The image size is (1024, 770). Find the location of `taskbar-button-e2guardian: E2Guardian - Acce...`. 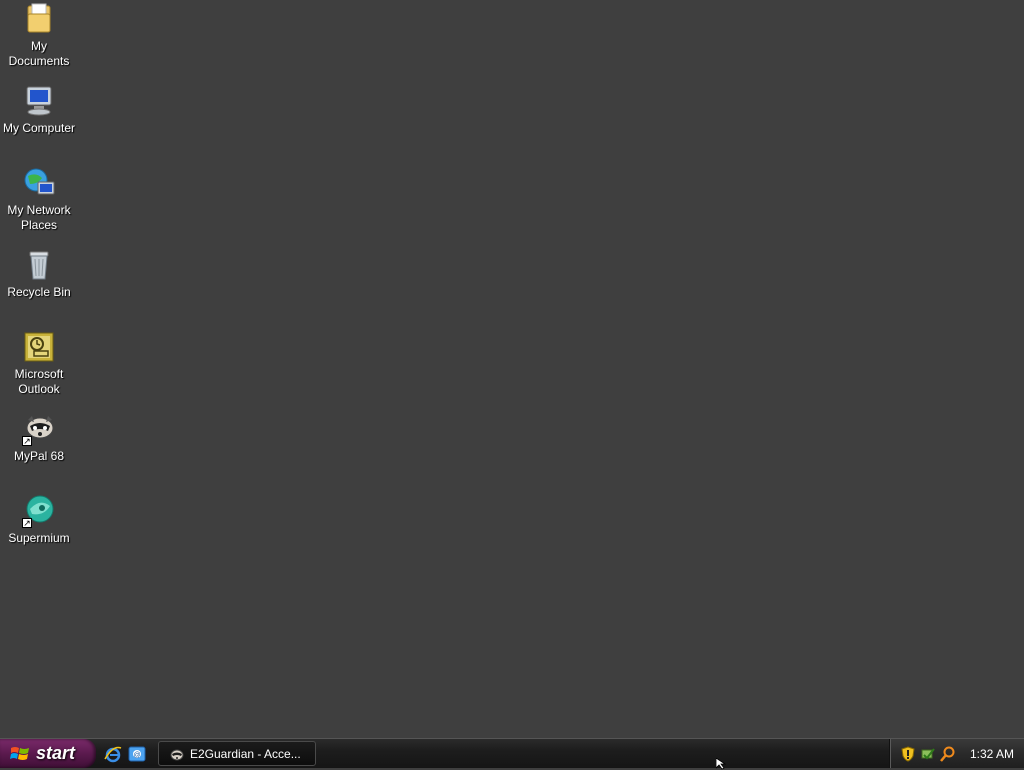

taskbar-button-e2guardian: E2Guardian - Acce... is located at coordinates (237, 753).